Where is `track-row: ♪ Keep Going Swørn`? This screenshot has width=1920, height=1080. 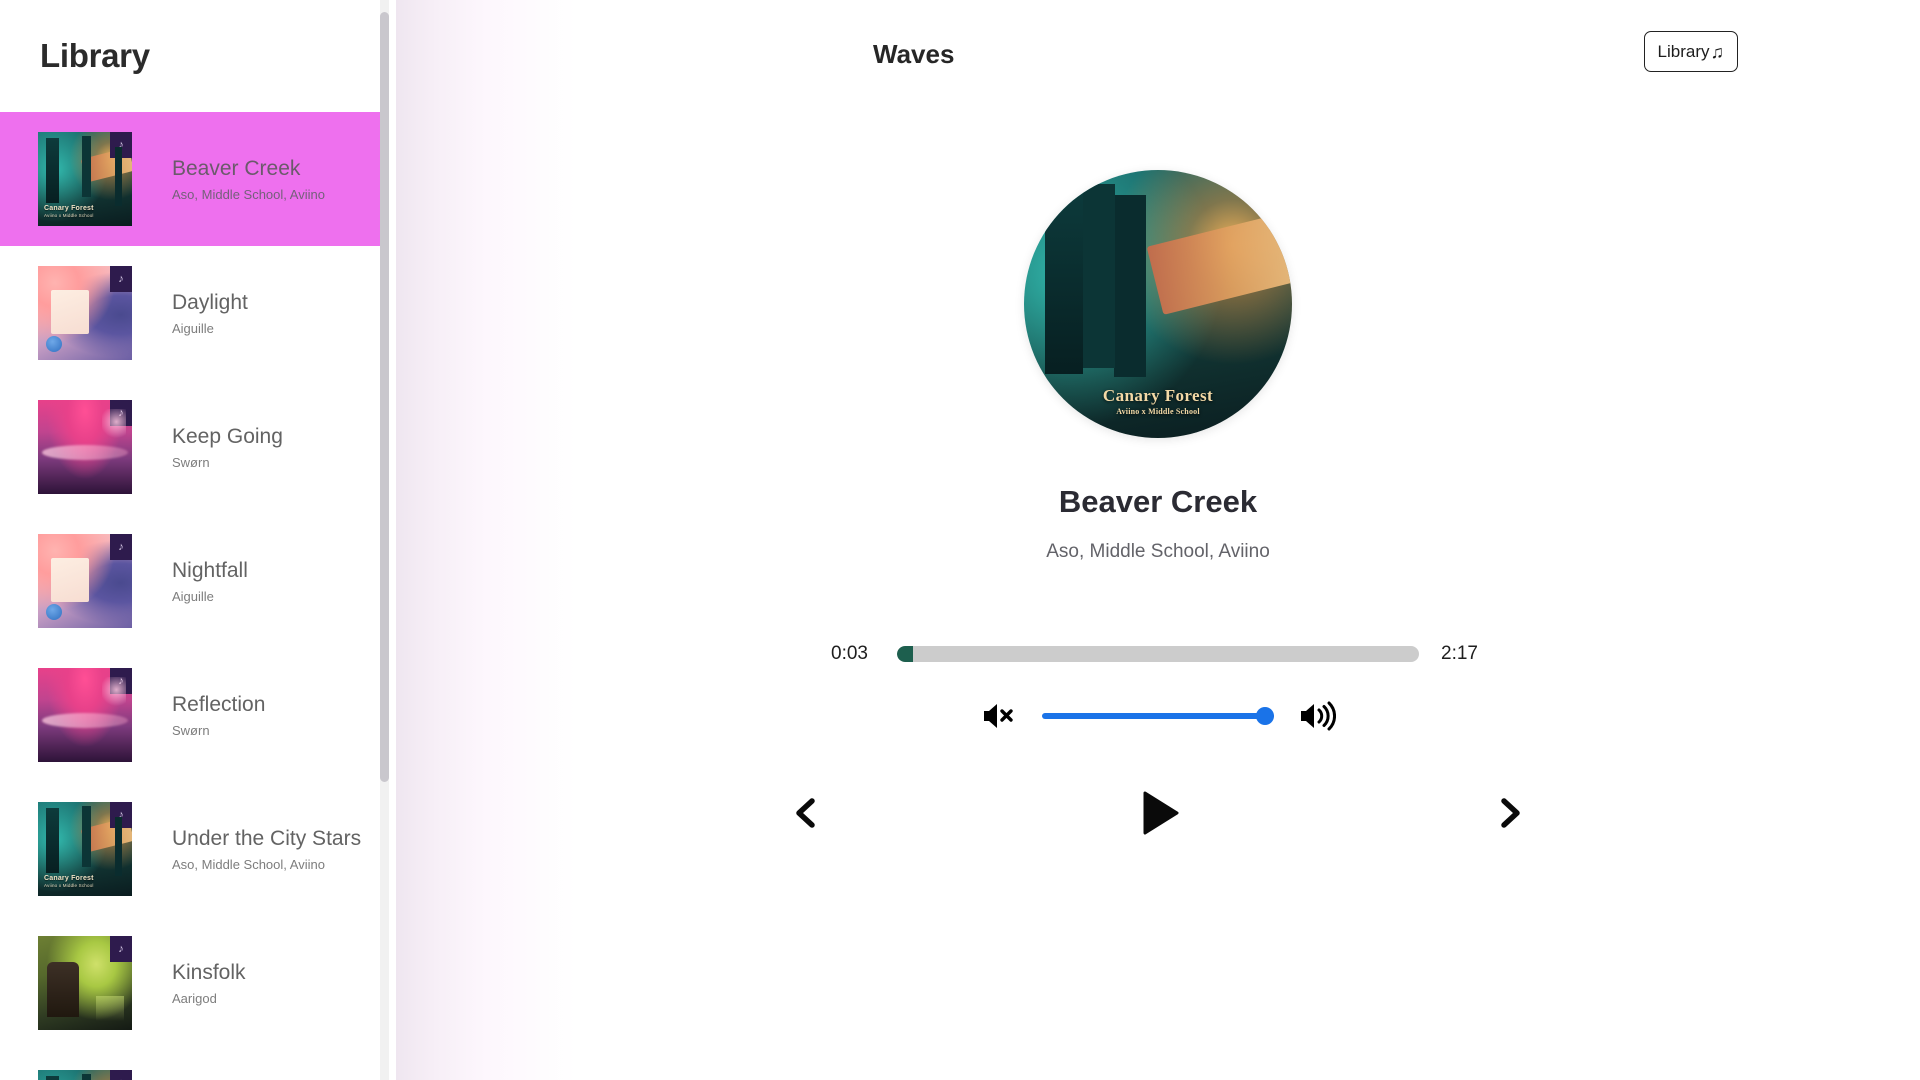 track-row: ♪ Keep Going Swørn is located at coordinates (198, 447).